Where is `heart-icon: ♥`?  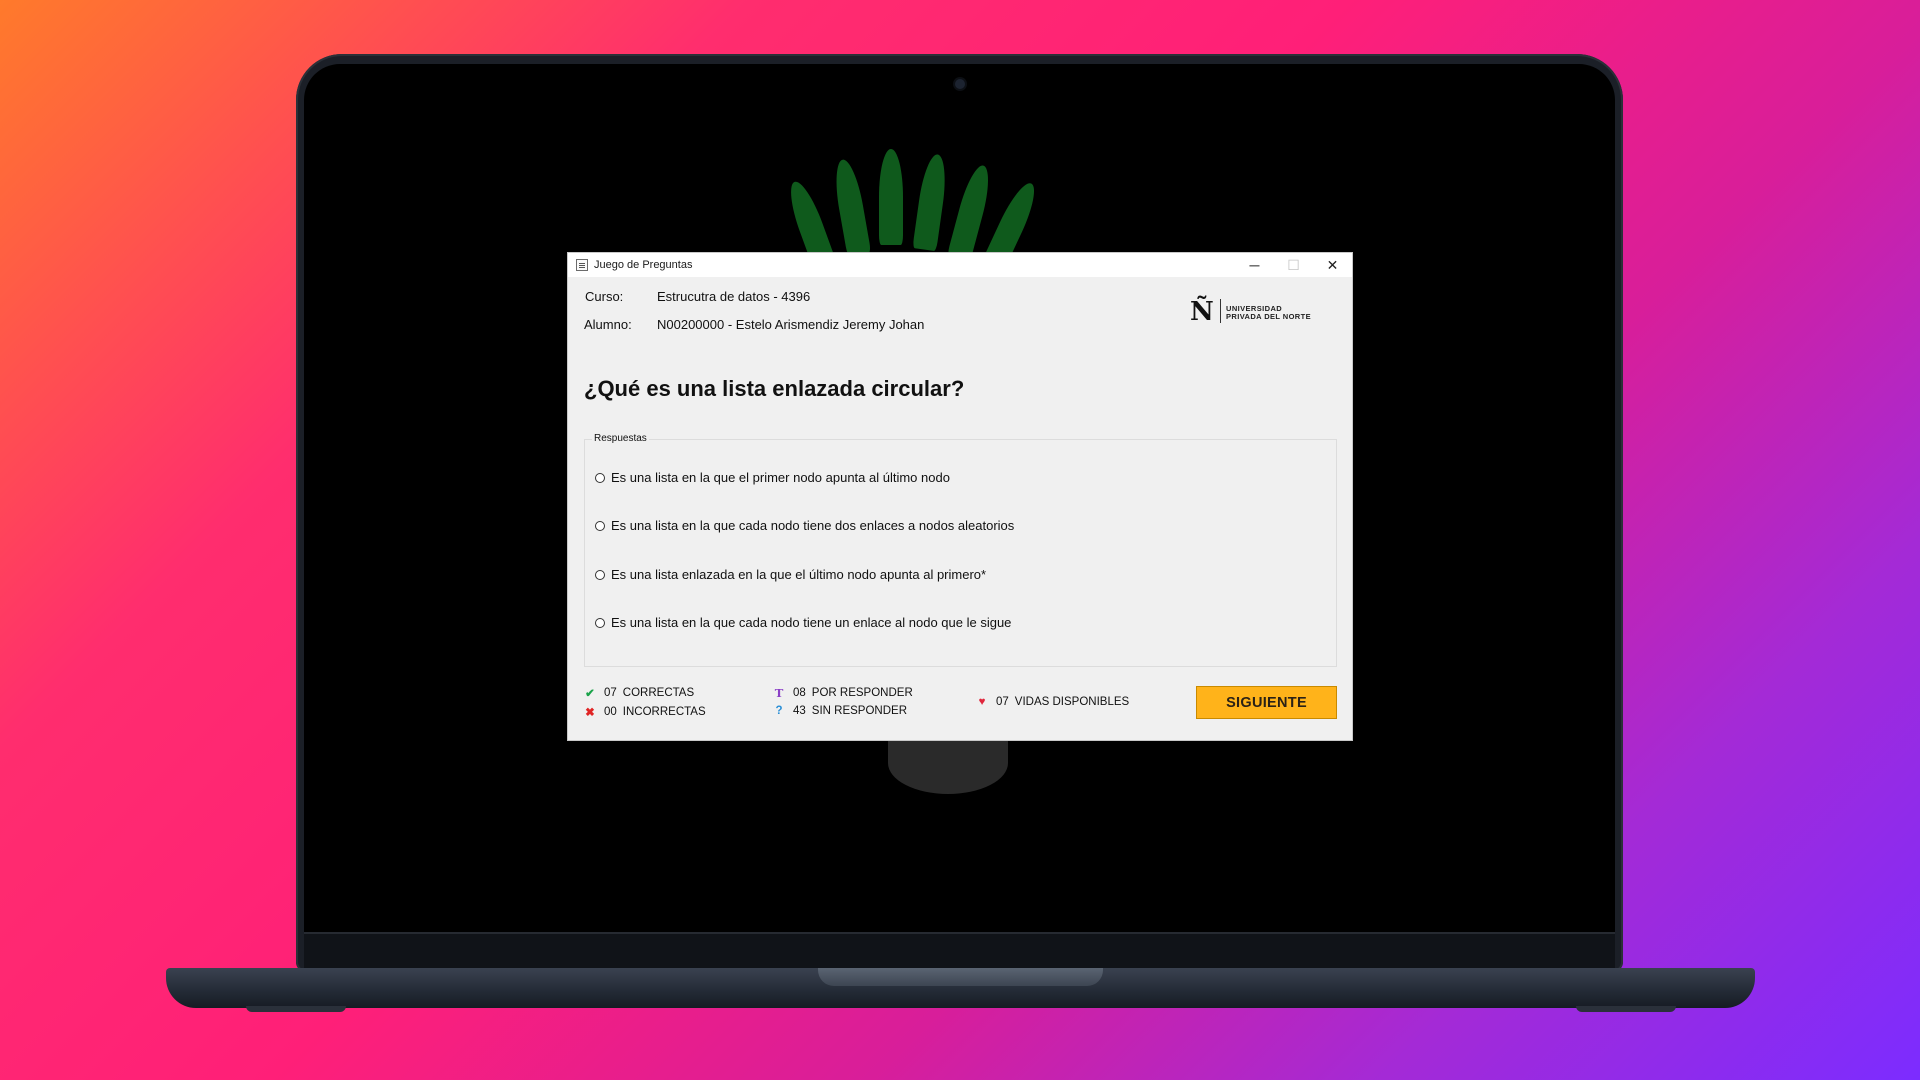 heart-icon: ♥ is located at coordinates (982, 702).